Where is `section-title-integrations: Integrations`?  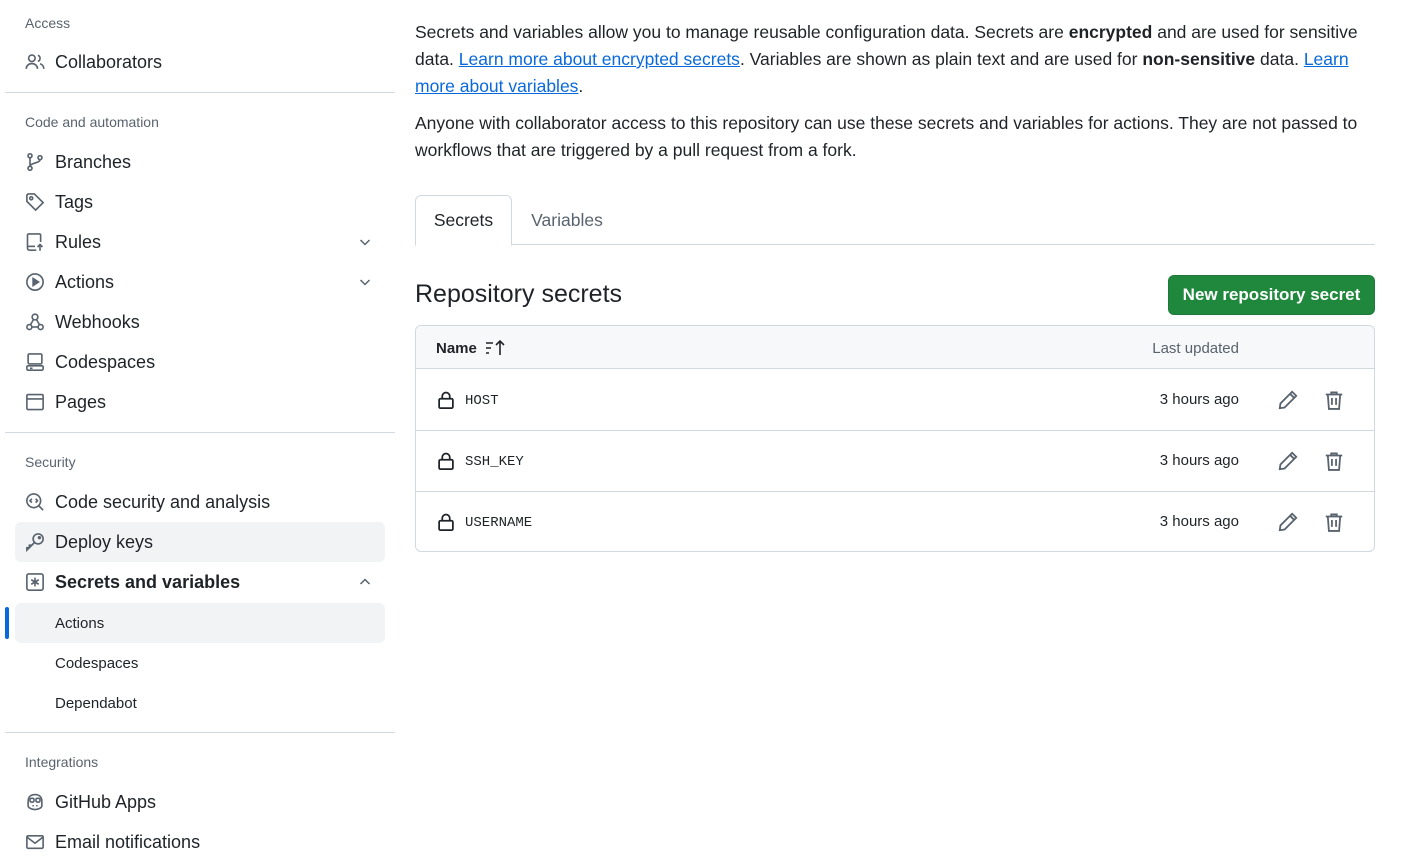
section-title-integrations: Integrations is located at coordinates (62, 762).